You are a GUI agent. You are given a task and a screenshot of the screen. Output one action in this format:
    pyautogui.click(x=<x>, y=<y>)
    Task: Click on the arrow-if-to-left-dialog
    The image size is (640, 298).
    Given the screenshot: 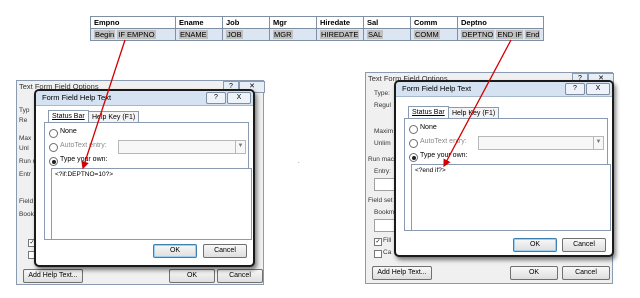 What is the action you would take?
    pyautogui.click(x=103, y=104)
    